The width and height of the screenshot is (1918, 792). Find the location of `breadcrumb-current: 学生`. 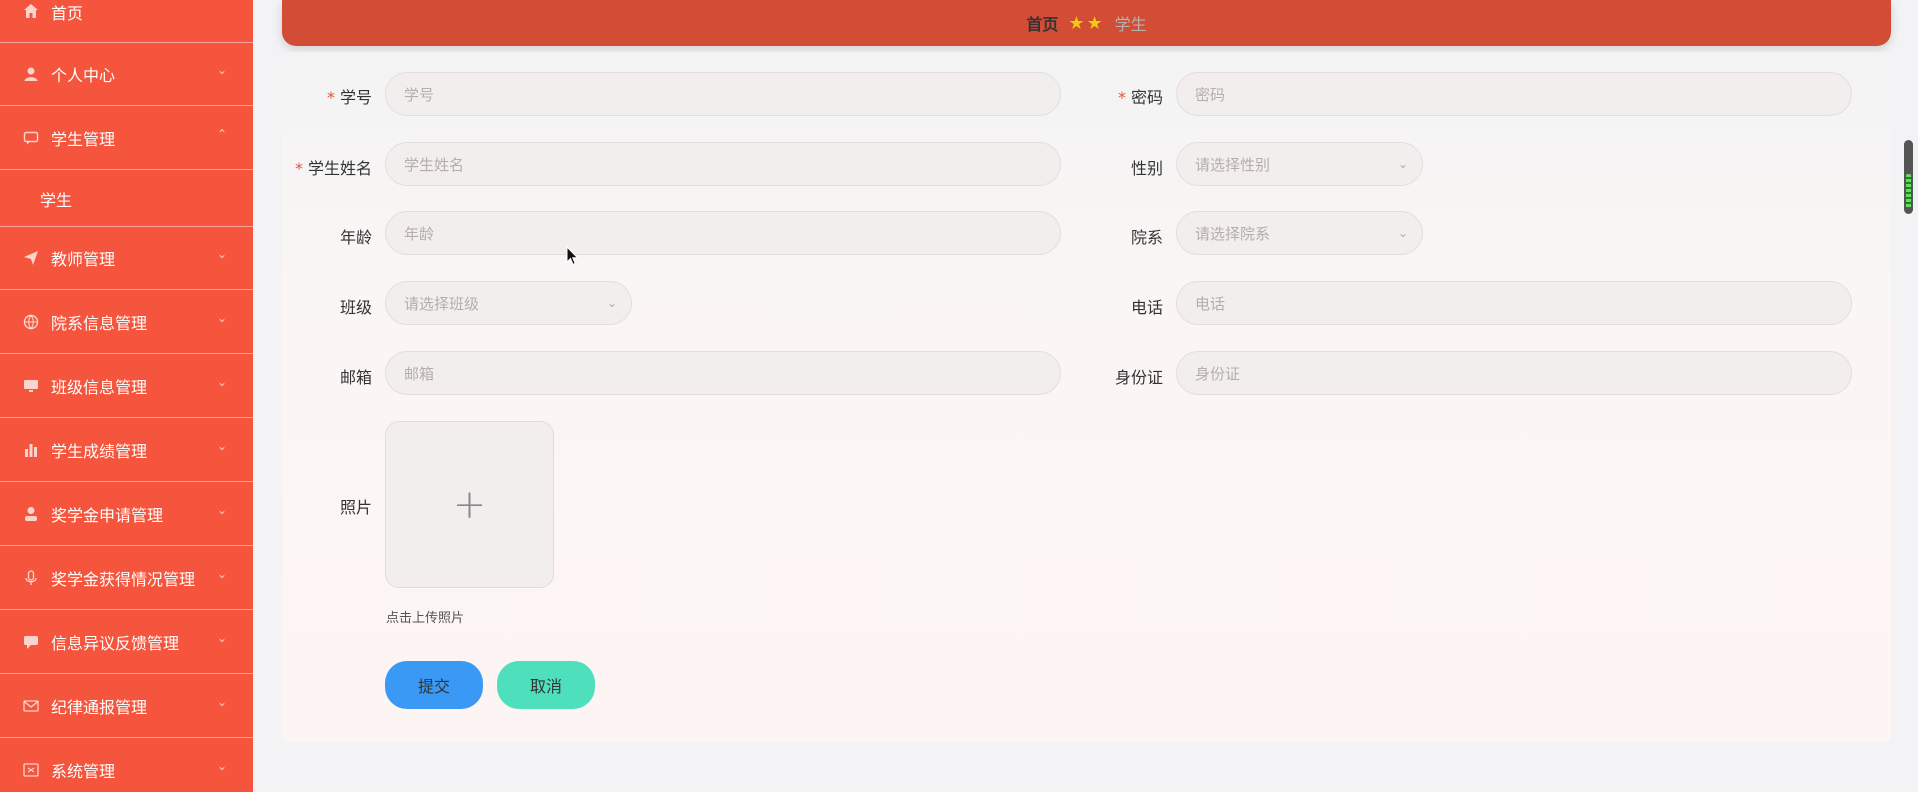

breadcrumb-current: 学生 is located at coordinates (1130, 24).